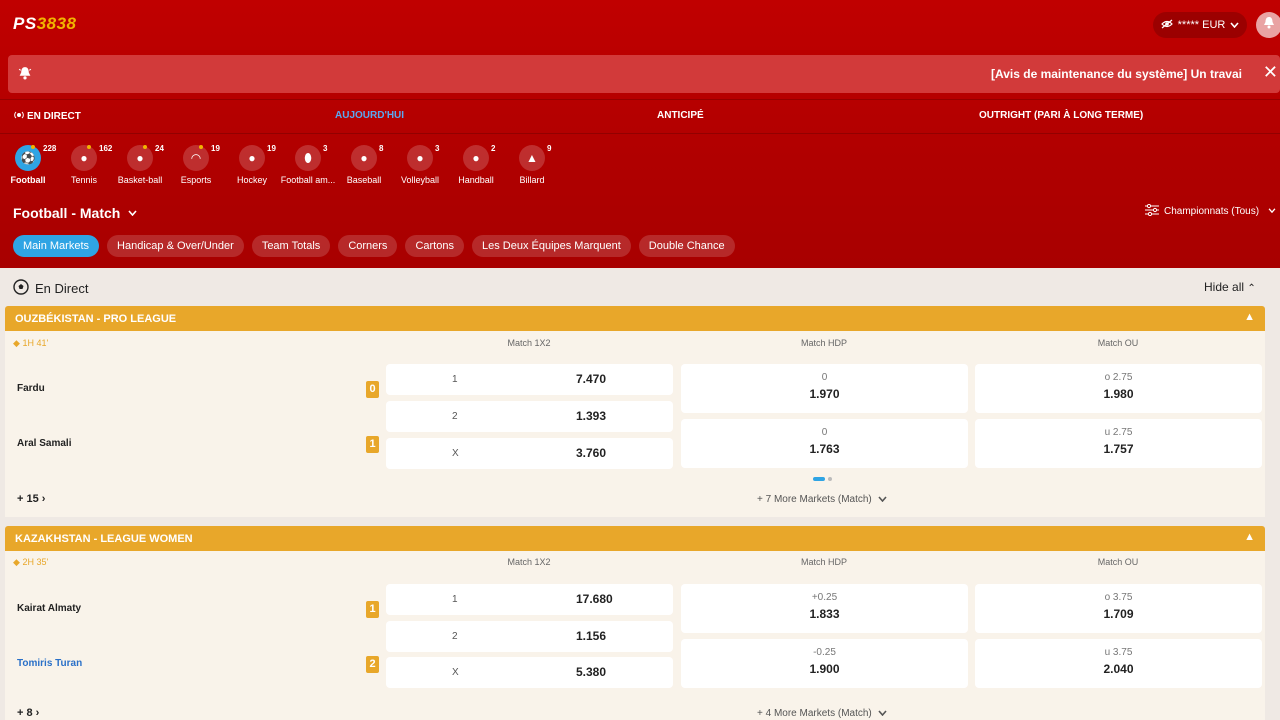  What do you see at coordinates (1061, 115) in the screenshot?
I see `tab-outright: OUTRIGHT (PARI À LONG TERME)` at bounding box center [1061, 115].